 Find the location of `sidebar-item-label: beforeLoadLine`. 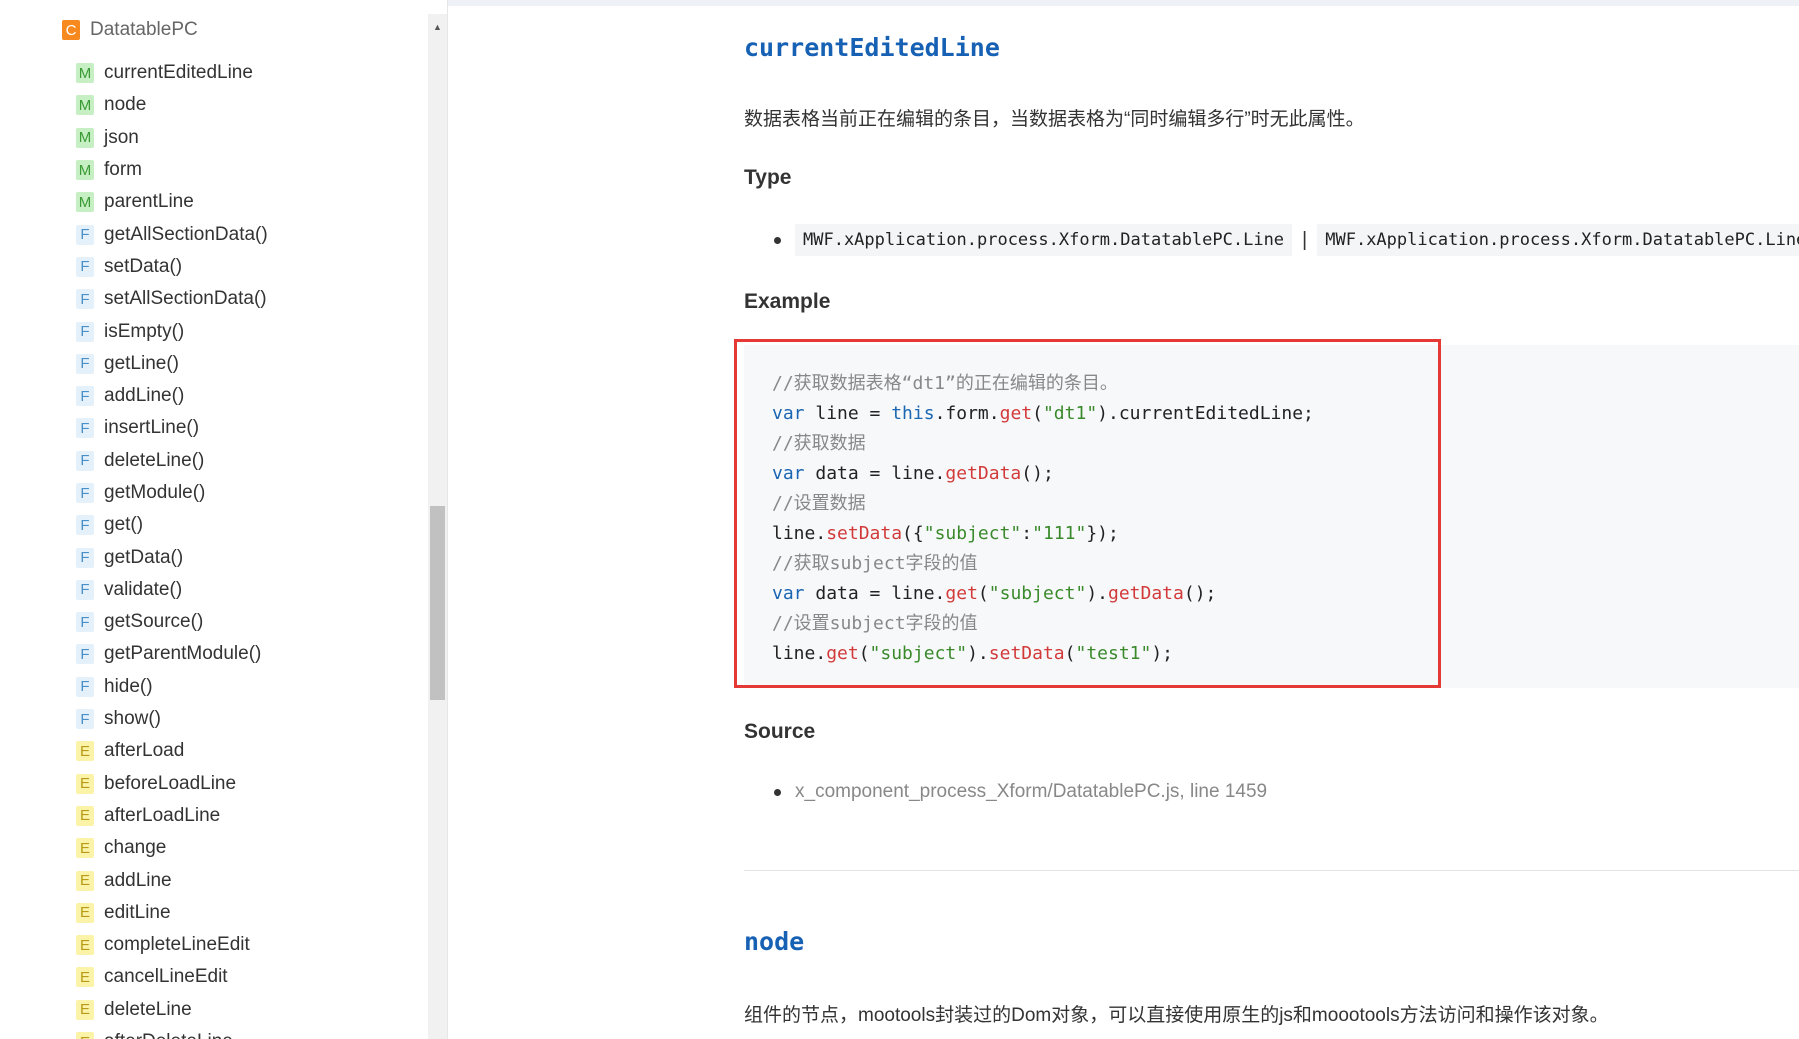

sidebar-item-label: beforeLoadLine is located at coordinates (170, 783).